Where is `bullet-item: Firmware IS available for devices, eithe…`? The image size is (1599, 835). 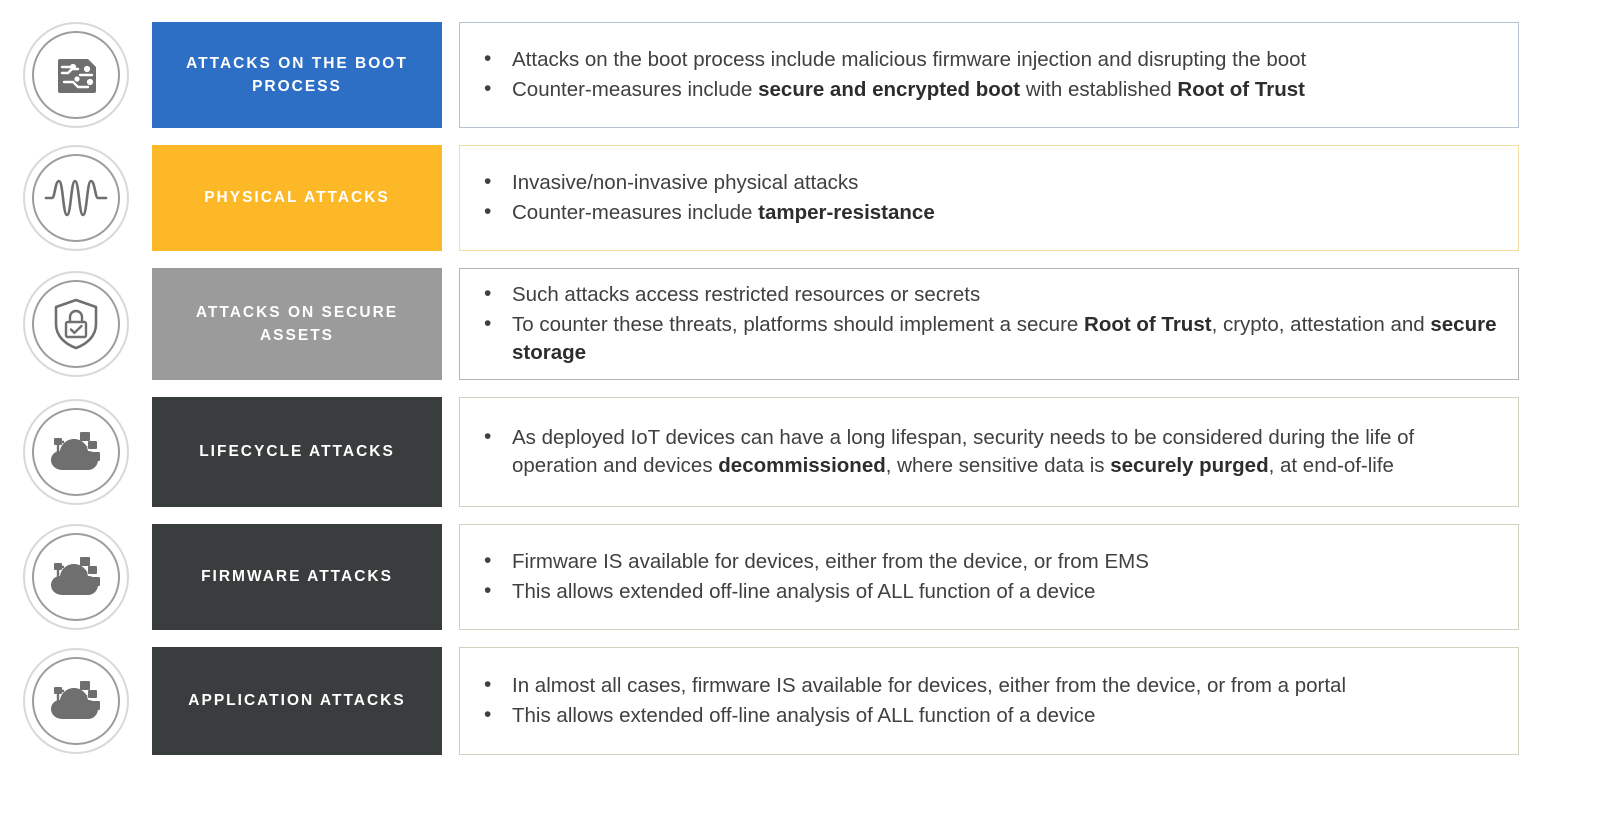
bullet-item: Firmware IS available for devices, eithe… is located at coordinates (987, 561).